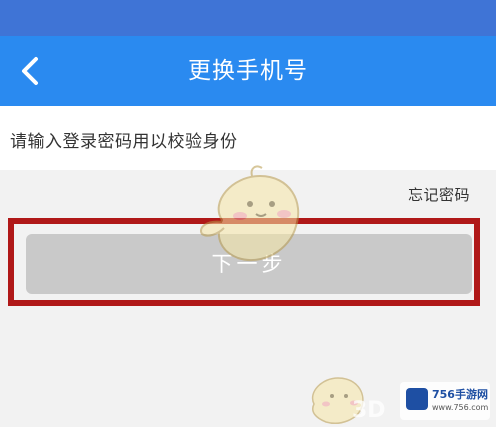  Describe the element at coordinates (248, 138) in the screenshot. I see `prompt-section: 请输入登录密码用以校验身份` at that location.